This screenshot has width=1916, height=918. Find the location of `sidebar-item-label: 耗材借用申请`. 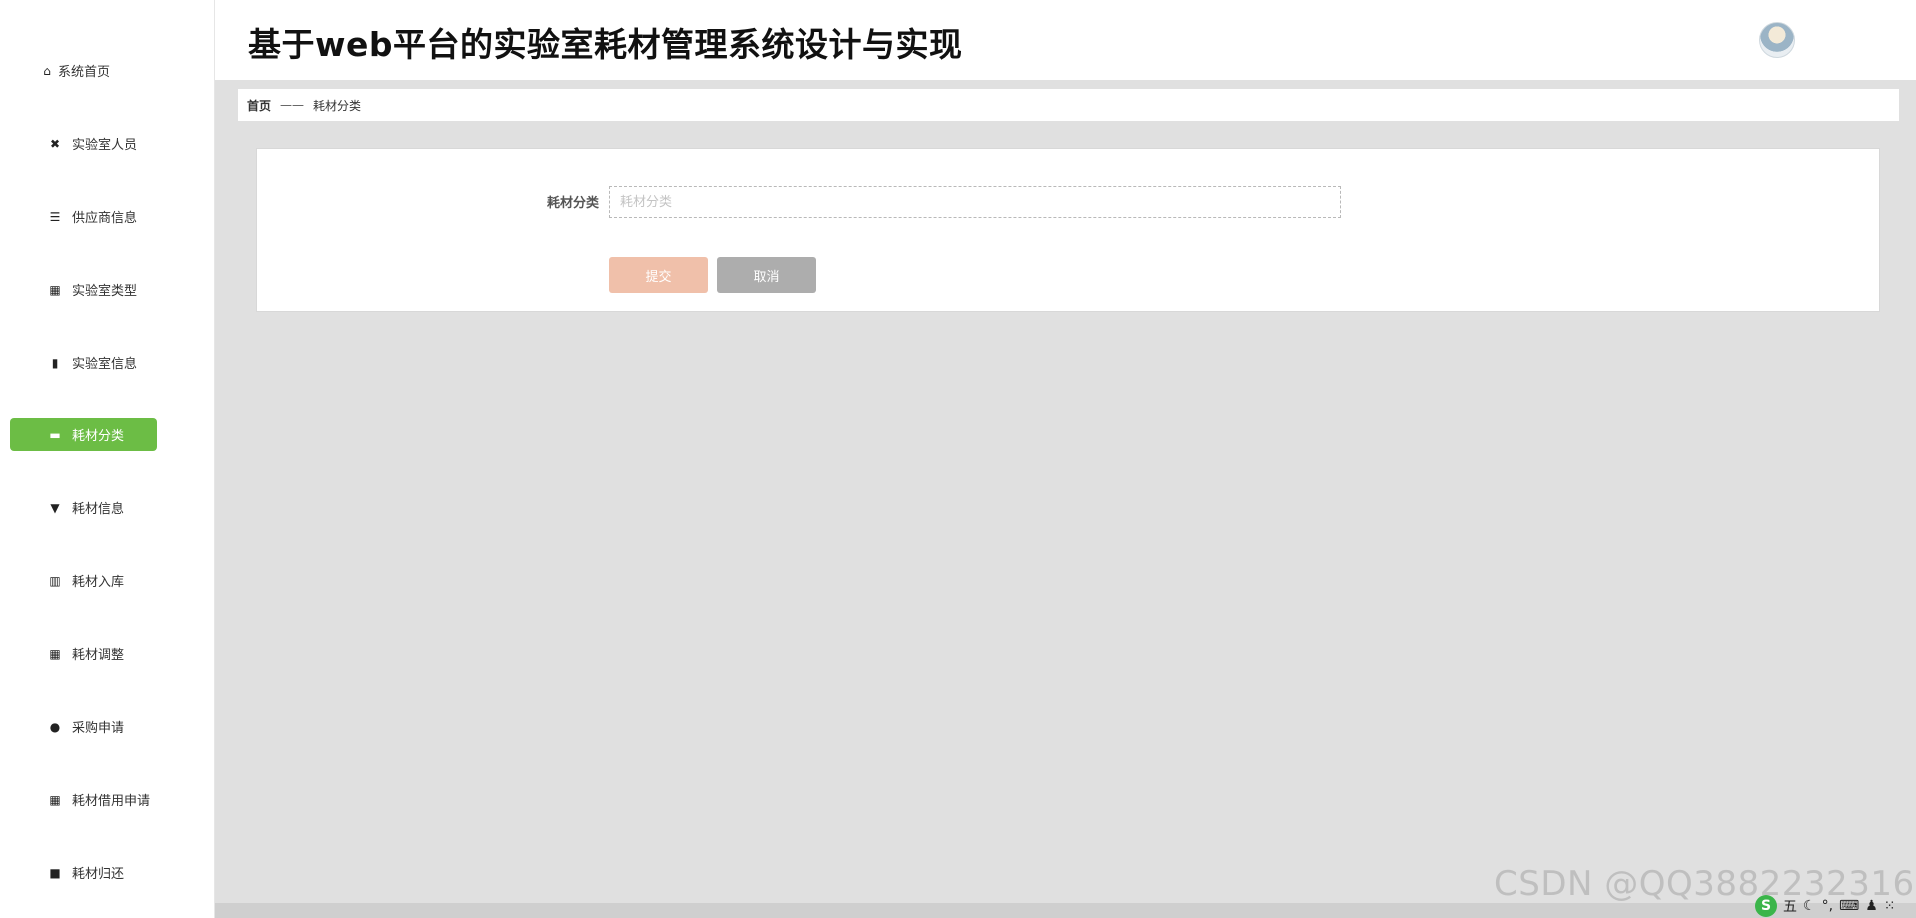

sidebar-item-label: 耗材借用申请 is located at coordinates (111, 801).